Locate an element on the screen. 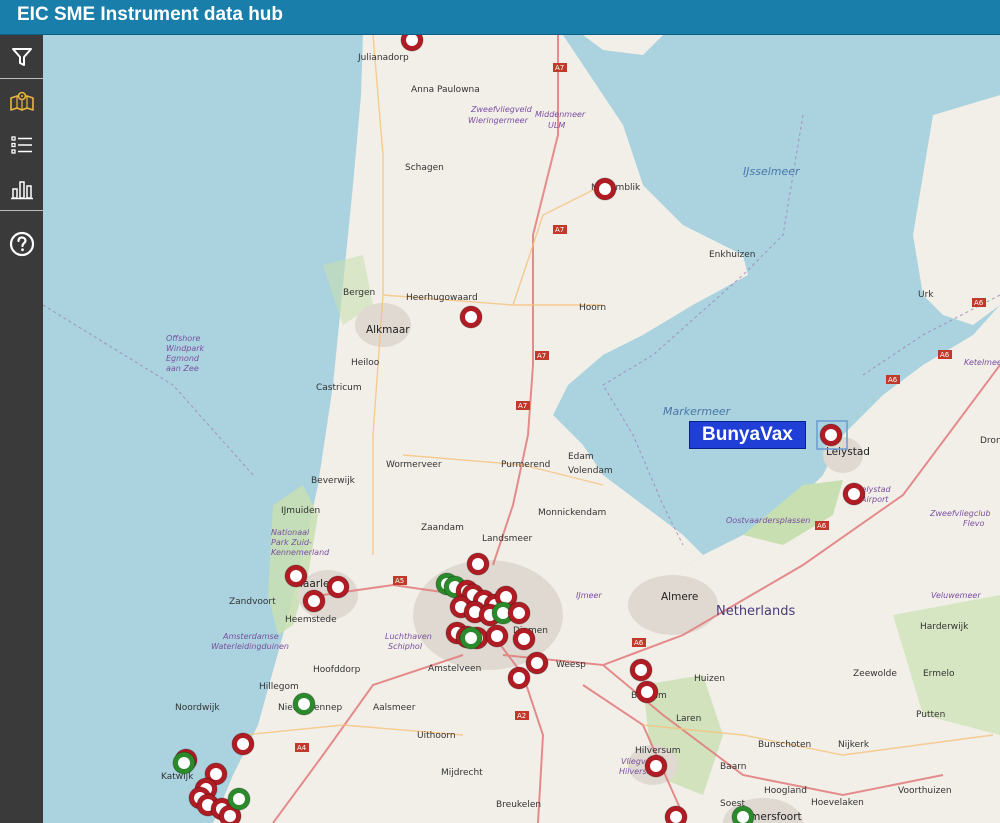 This screenshot has width=1000, height=823. map-label: Netherlands is located at coordinates (755, 611).